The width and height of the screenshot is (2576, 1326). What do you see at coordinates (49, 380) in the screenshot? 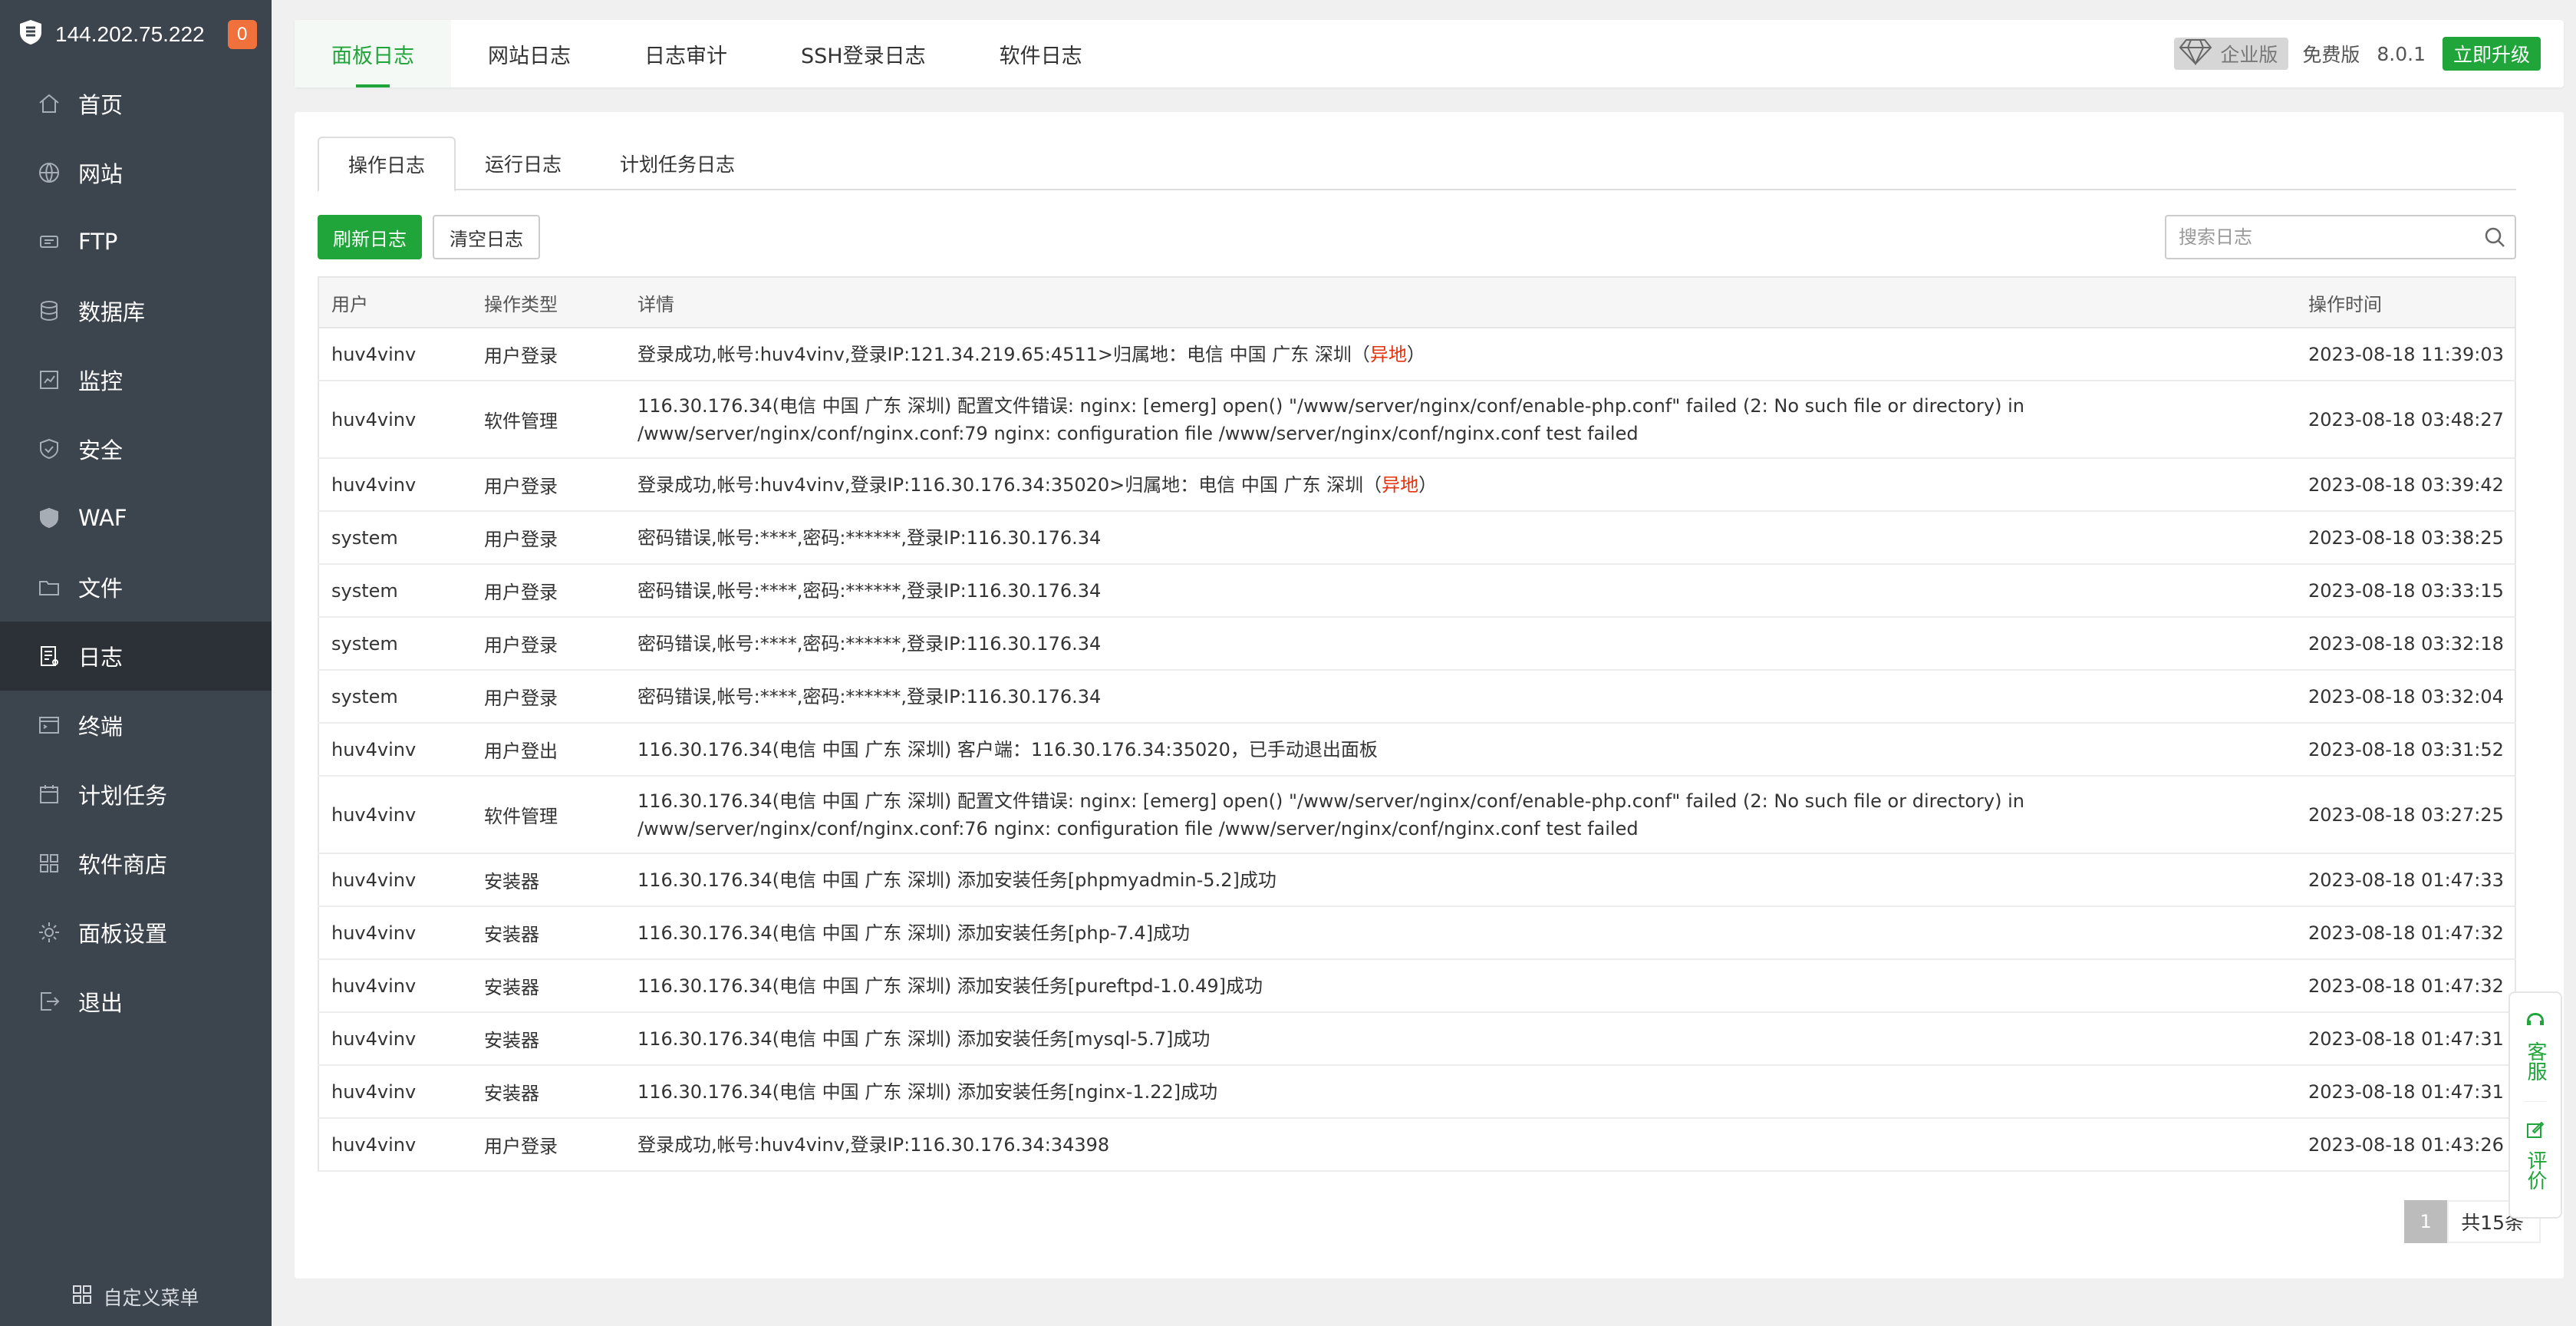
I see `monitor-icon` at bounding box center [49, 380].